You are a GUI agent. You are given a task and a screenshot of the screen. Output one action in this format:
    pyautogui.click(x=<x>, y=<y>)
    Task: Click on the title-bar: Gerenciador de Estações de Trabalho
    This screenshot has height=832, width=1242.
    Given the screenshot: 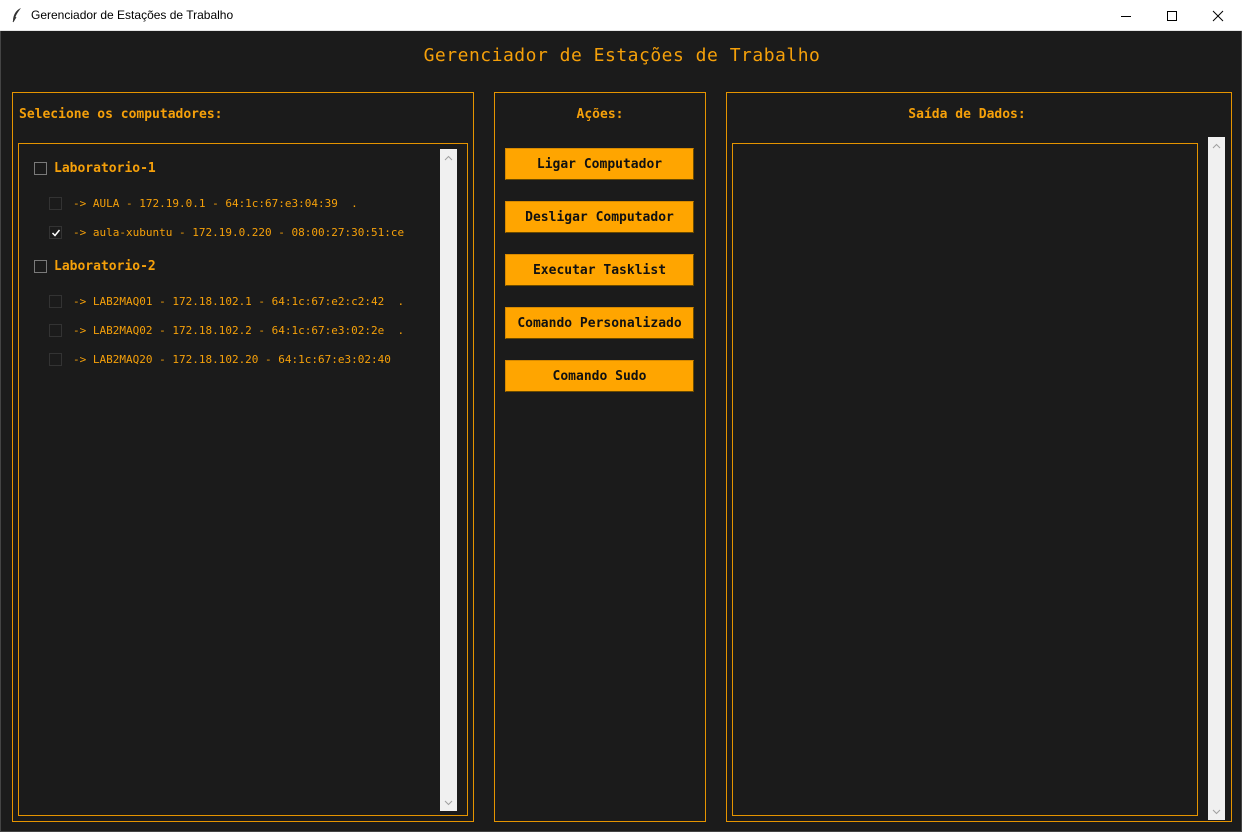 What is the action you would take?
    pyautogui.click(x=621, y=15)
    